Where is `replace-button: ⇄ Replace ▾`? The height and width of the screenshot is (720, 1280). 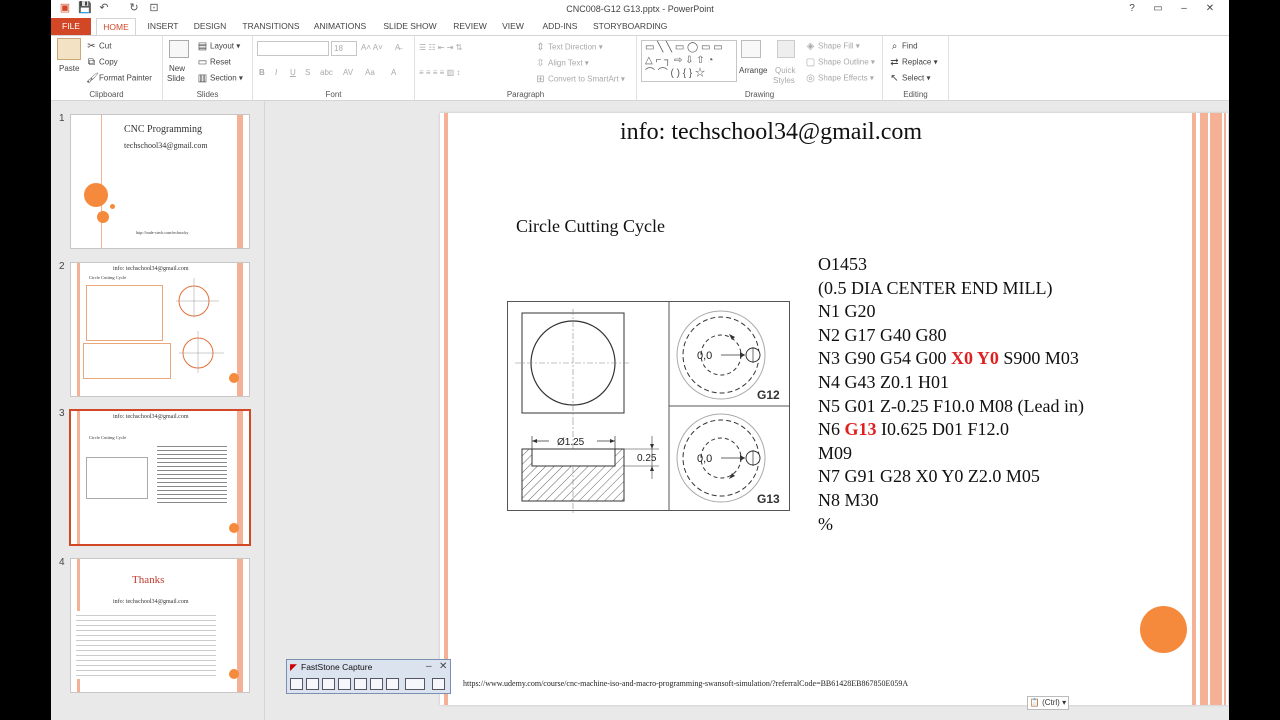
replace-button: ⇄ Replace ▾ is located at coordinates (913, 62).